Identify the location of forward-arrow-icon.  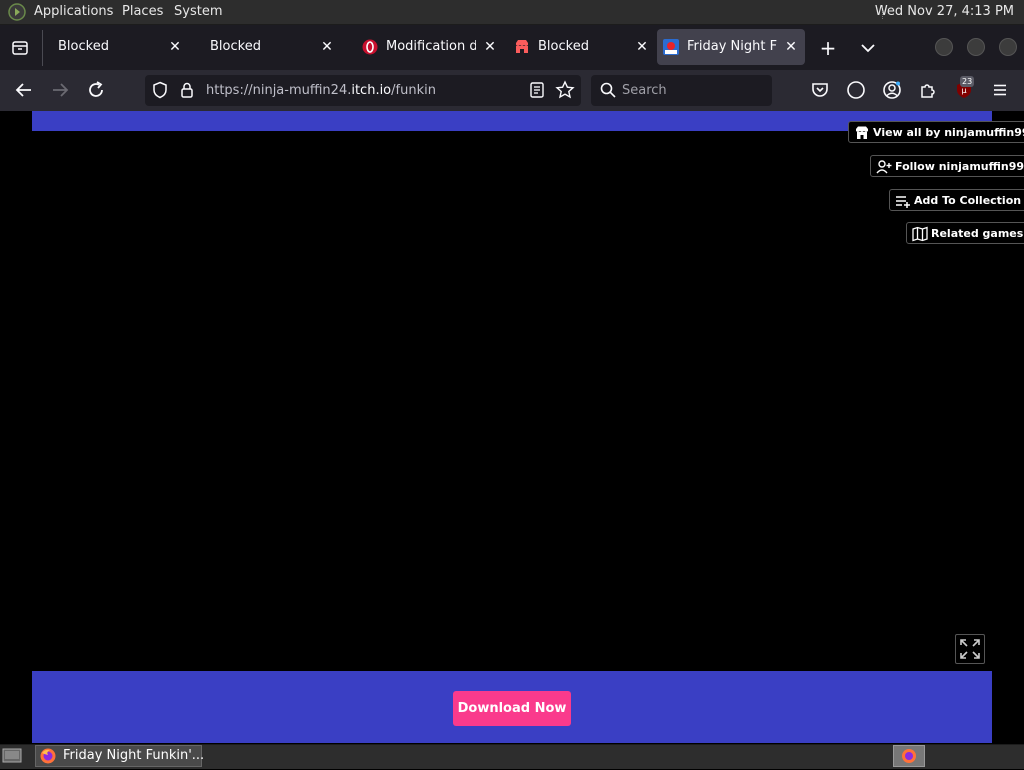
(60, 90).